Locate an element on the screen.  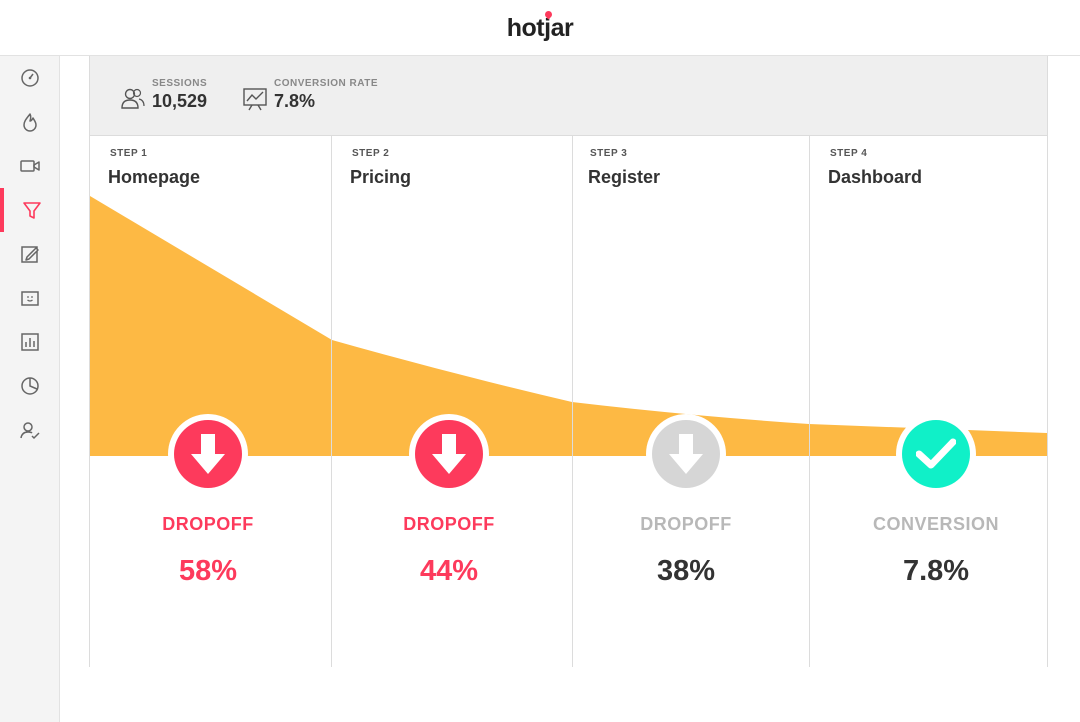
step-name: Dashboard is located at coordinates (875, 177).